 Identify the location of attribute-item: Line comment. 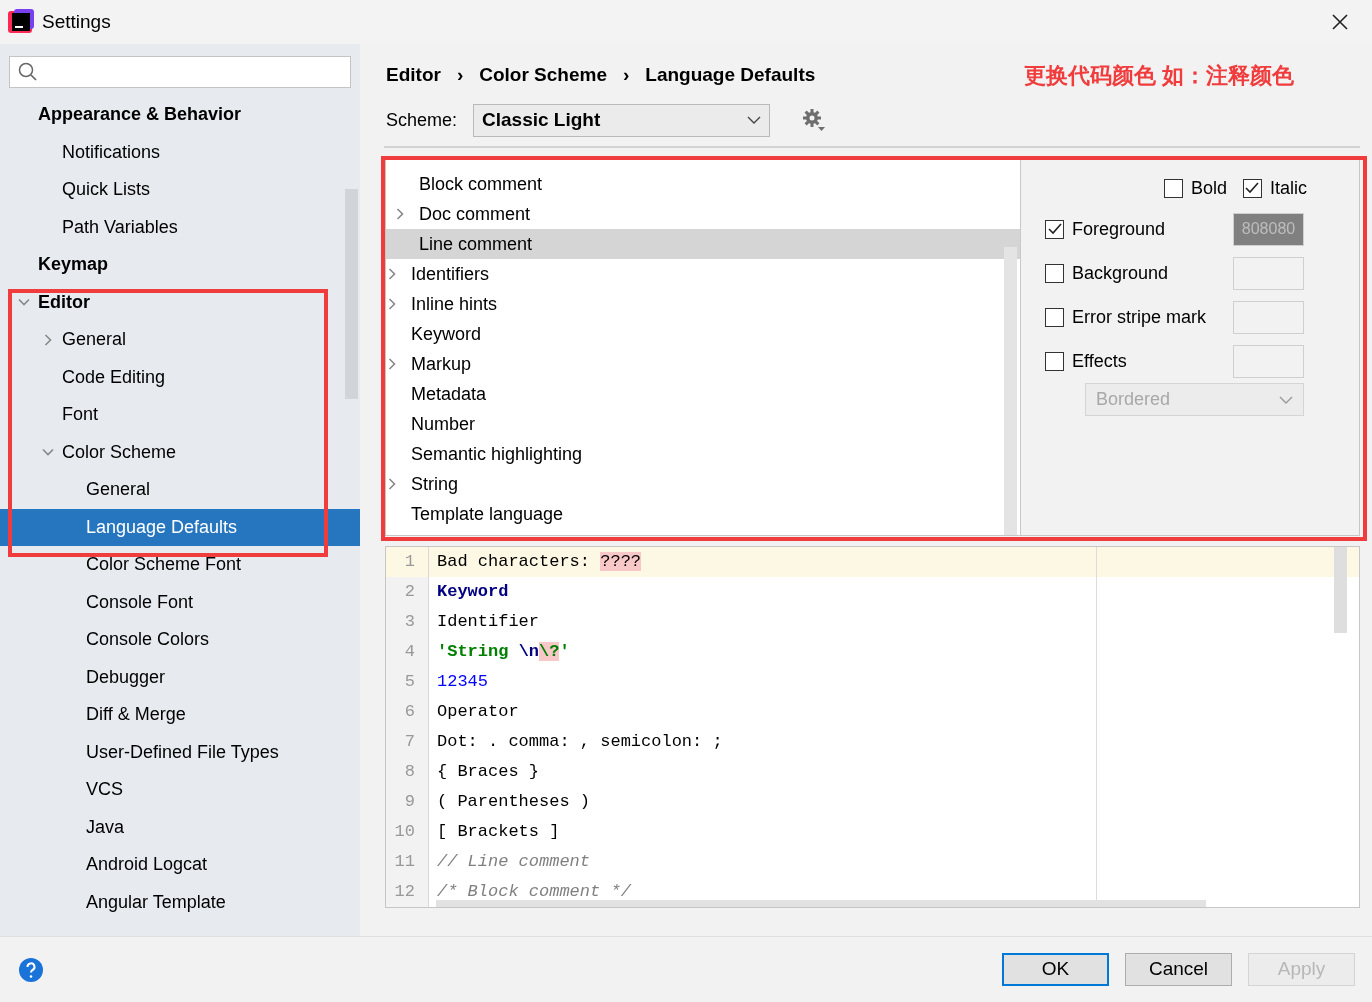
(703, 244).